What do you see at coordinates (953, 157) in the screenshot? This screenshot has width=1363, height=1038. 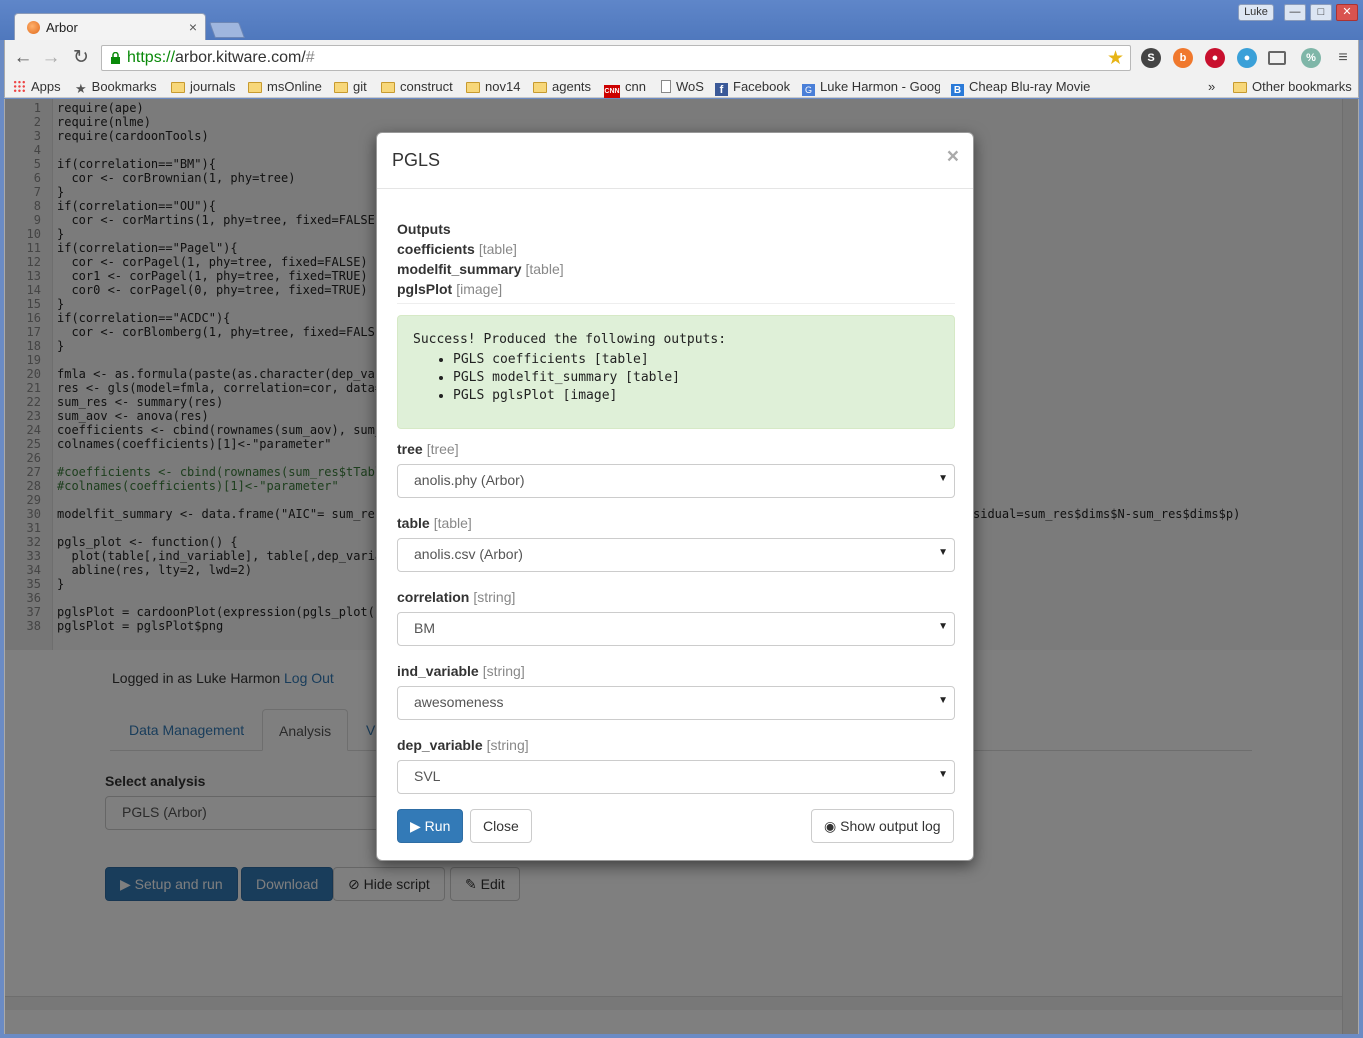 I see `modal-close-icon: ×` at bounding box center [953, 157].